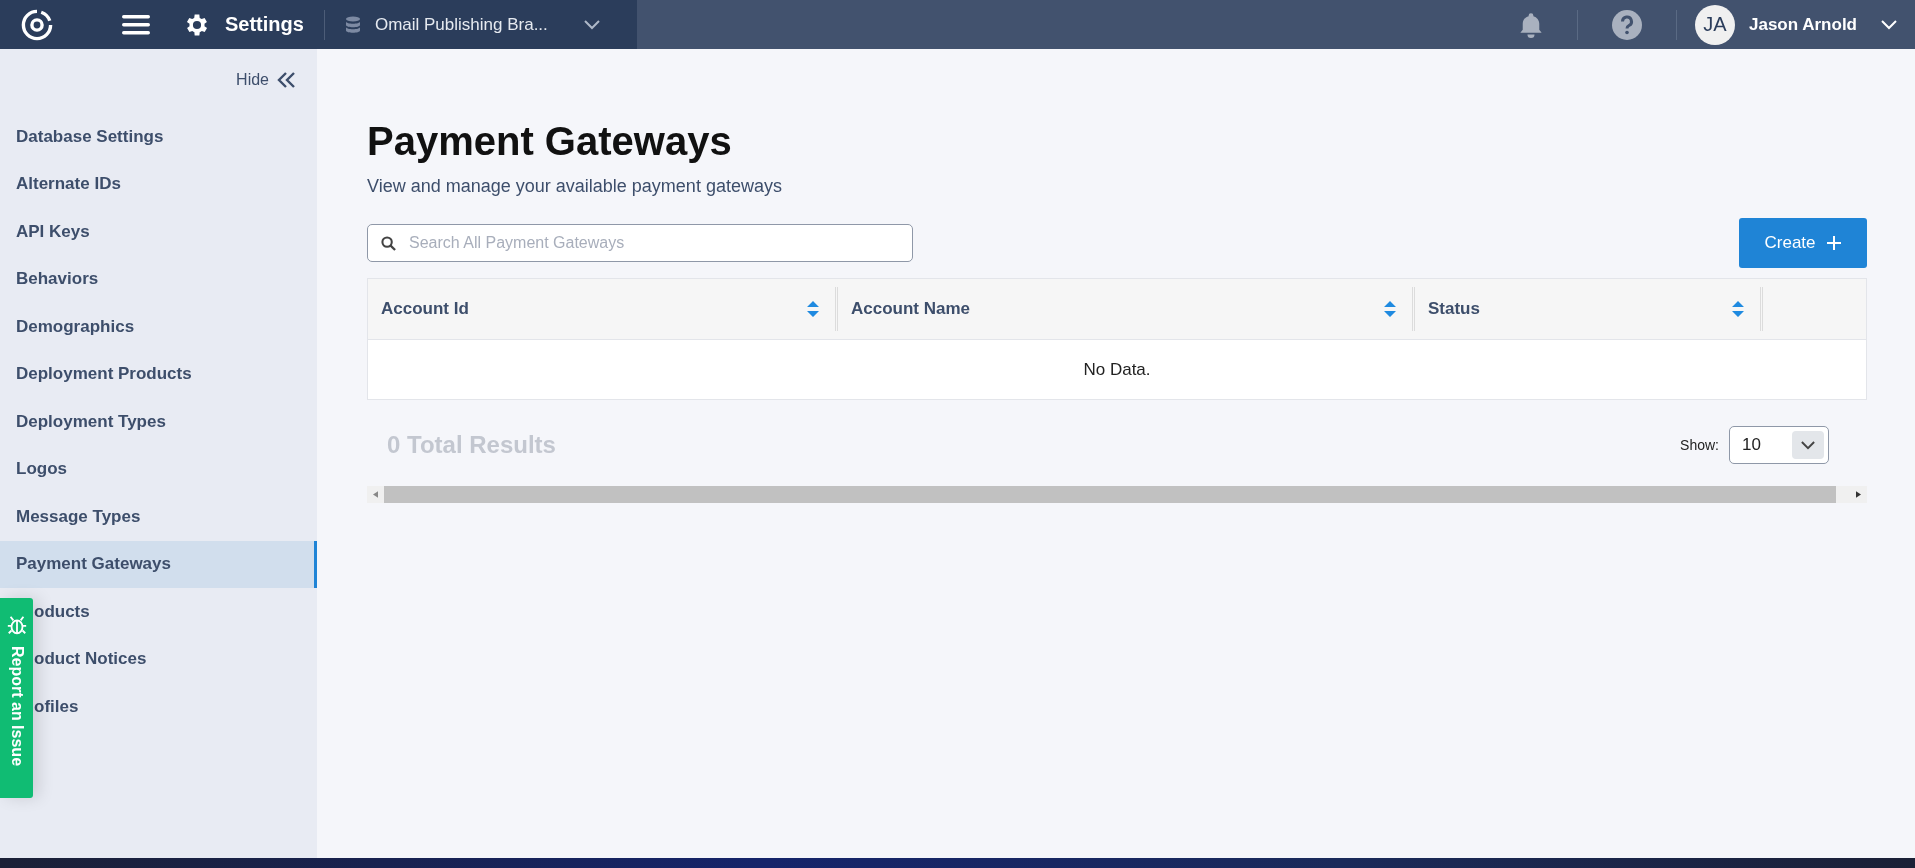  Describe the element at coordinates (16, 625) in the screenshot. I see `bug-icon` at that location.